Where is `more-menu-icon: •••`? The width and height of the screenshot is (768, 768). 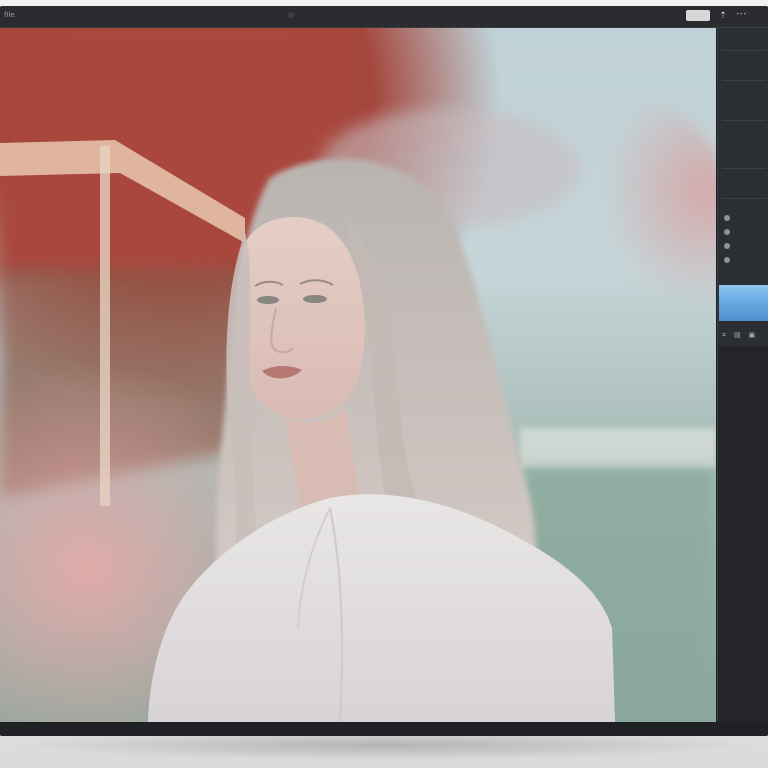 more-menu-icon: ••• is located at coordinates (741, 14).